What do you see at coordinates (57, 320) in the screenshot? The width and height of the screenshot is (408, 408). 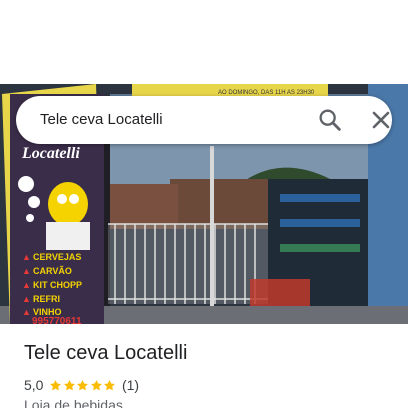 I see `banner-phone: 995770611` at bounding box center [57, 320].